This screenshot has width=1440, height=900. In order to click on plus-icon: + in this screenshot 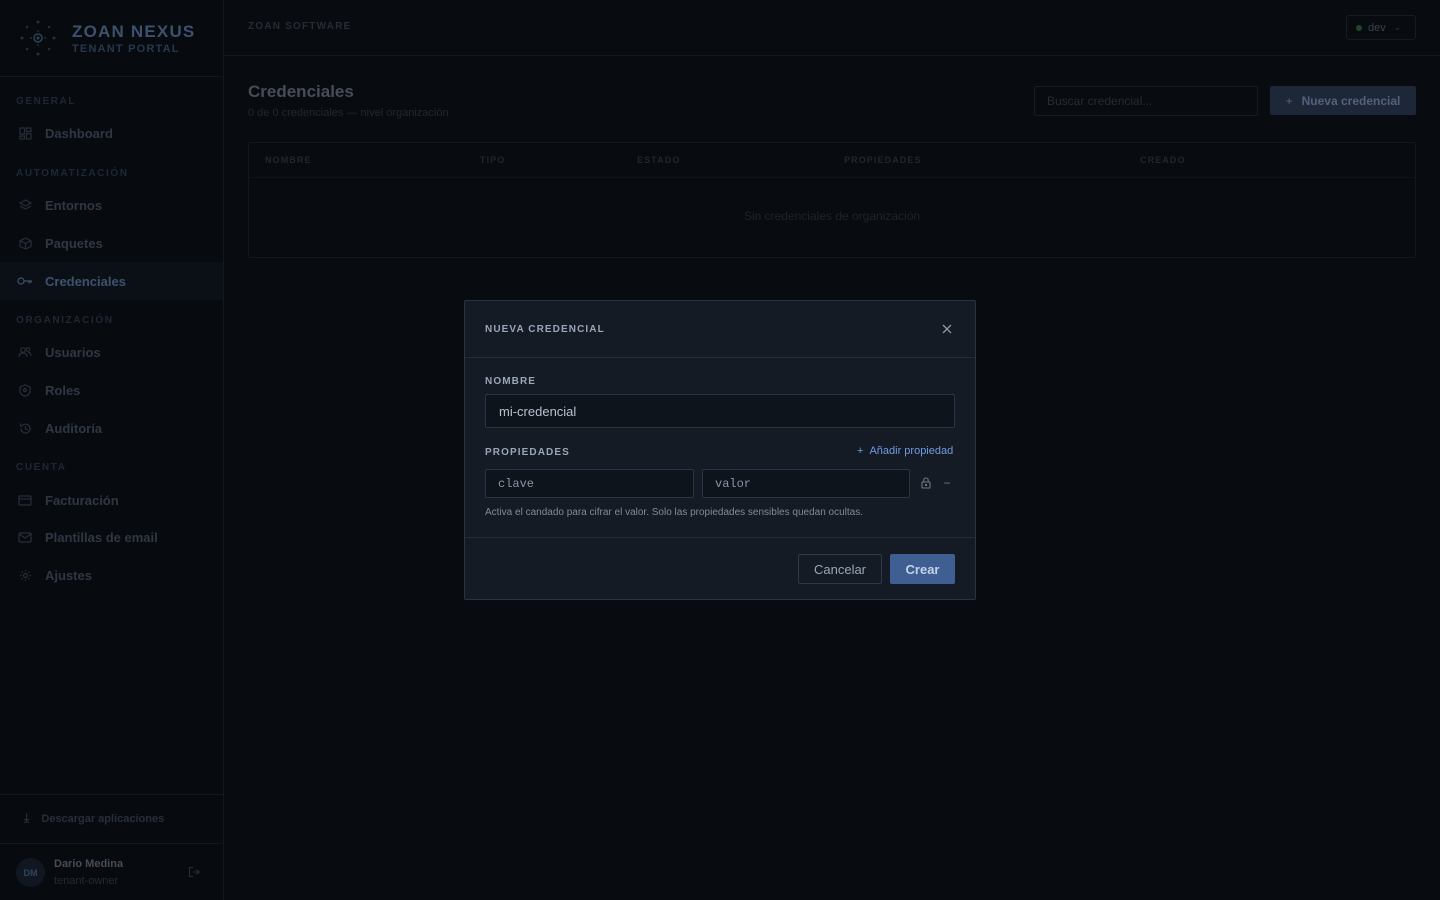, I will do `click(860, 451)`.